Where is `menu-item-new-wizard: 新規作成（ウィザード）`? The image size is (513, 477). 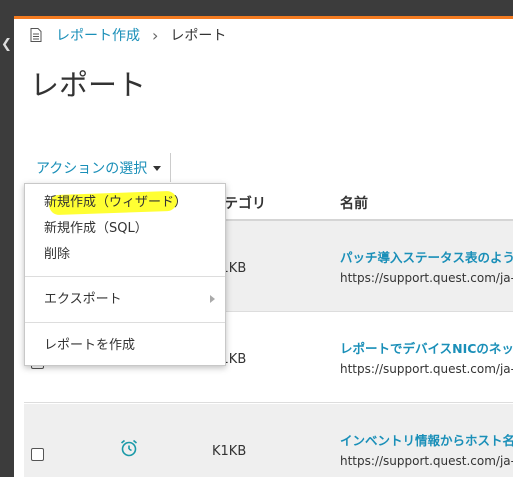 menu-item-new-wizard: 新規作成（ウィザード） is located at coordinates (115, 203).